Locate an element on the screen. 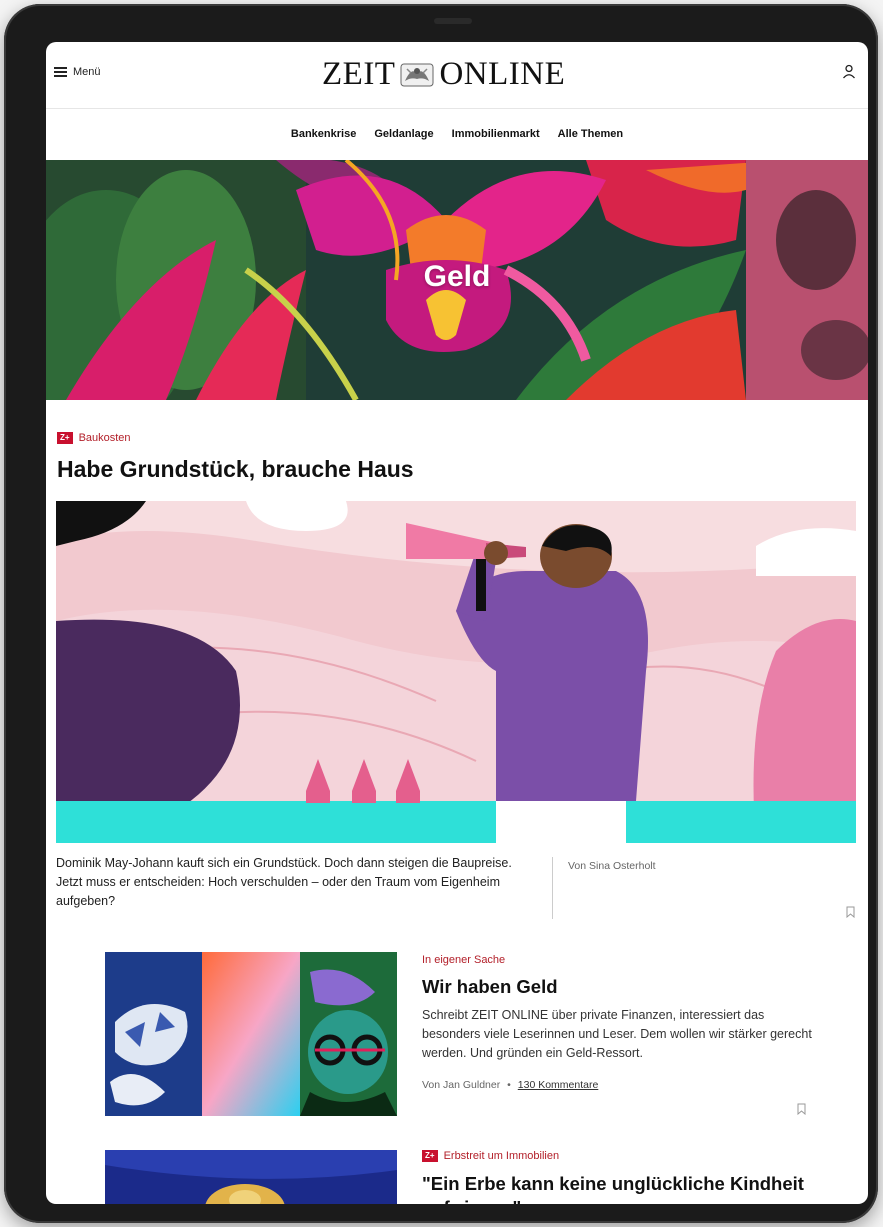 The width and height of the screenshot is (883, 1227). article-kicker-text: Erbstreit um Immobilien is located at coordinates (501, 1156).